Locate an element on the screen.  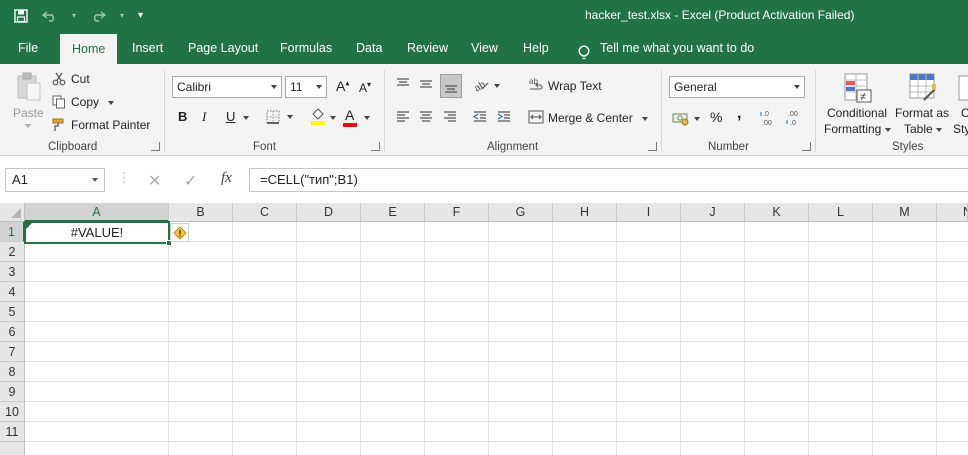
error-check-button is located at coordinates (179, 232).